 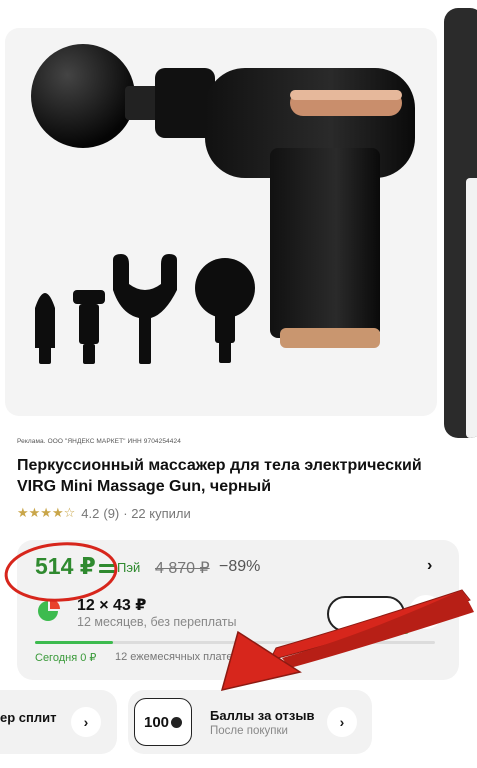 I want to click on reviews-count: (9), so click(x=111, y=513).